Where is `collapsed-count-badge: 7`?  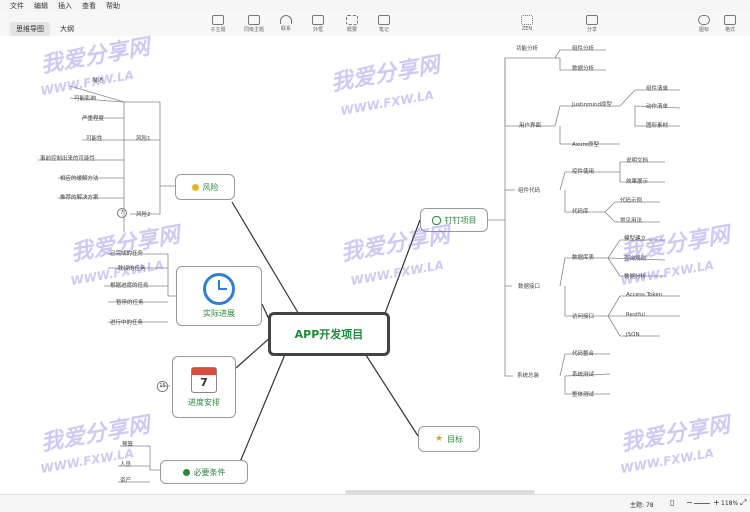
collapsed-count-badge: 7 is located at coordinates (122, 213).